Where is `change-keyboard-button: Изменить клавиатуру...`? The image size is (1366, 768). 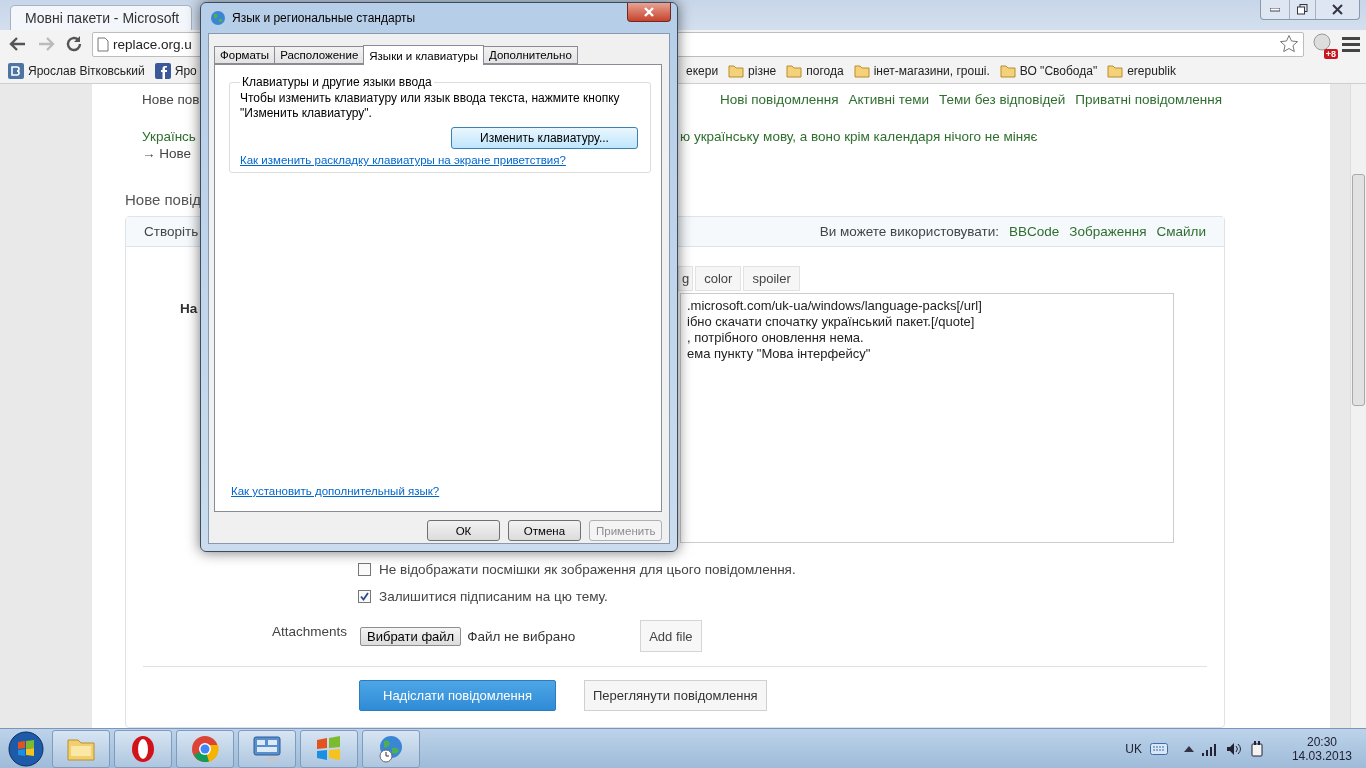 change-keyboard-button: Изменить клавиатуру... is located at coordinates (544, 138).